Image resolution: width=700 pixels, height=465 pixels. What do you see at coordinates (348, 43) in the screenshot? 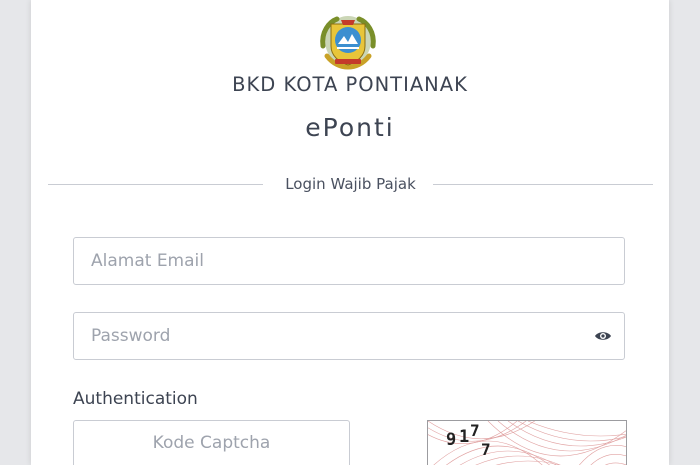
I see `pontianak-emblem-logo` at bounding box center [348, 43].